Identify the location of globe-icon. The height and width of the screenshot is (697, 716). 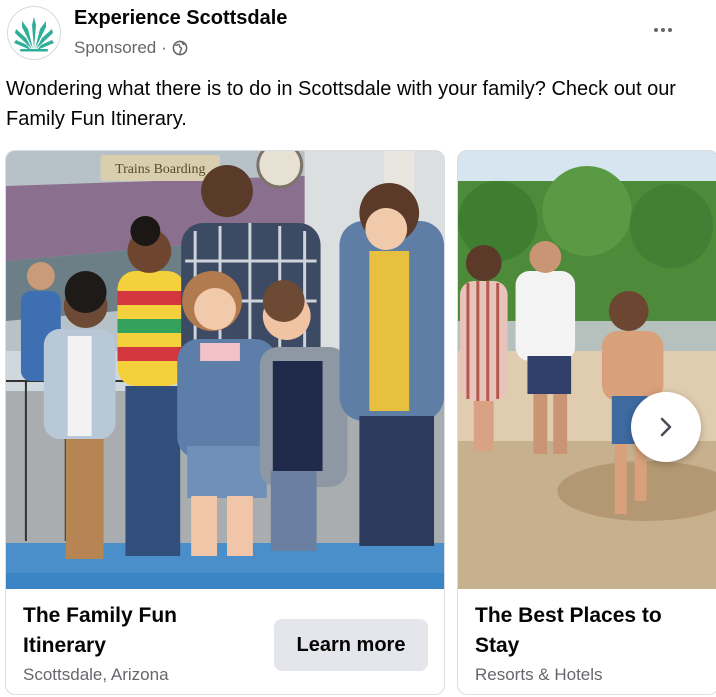
(180, 48).